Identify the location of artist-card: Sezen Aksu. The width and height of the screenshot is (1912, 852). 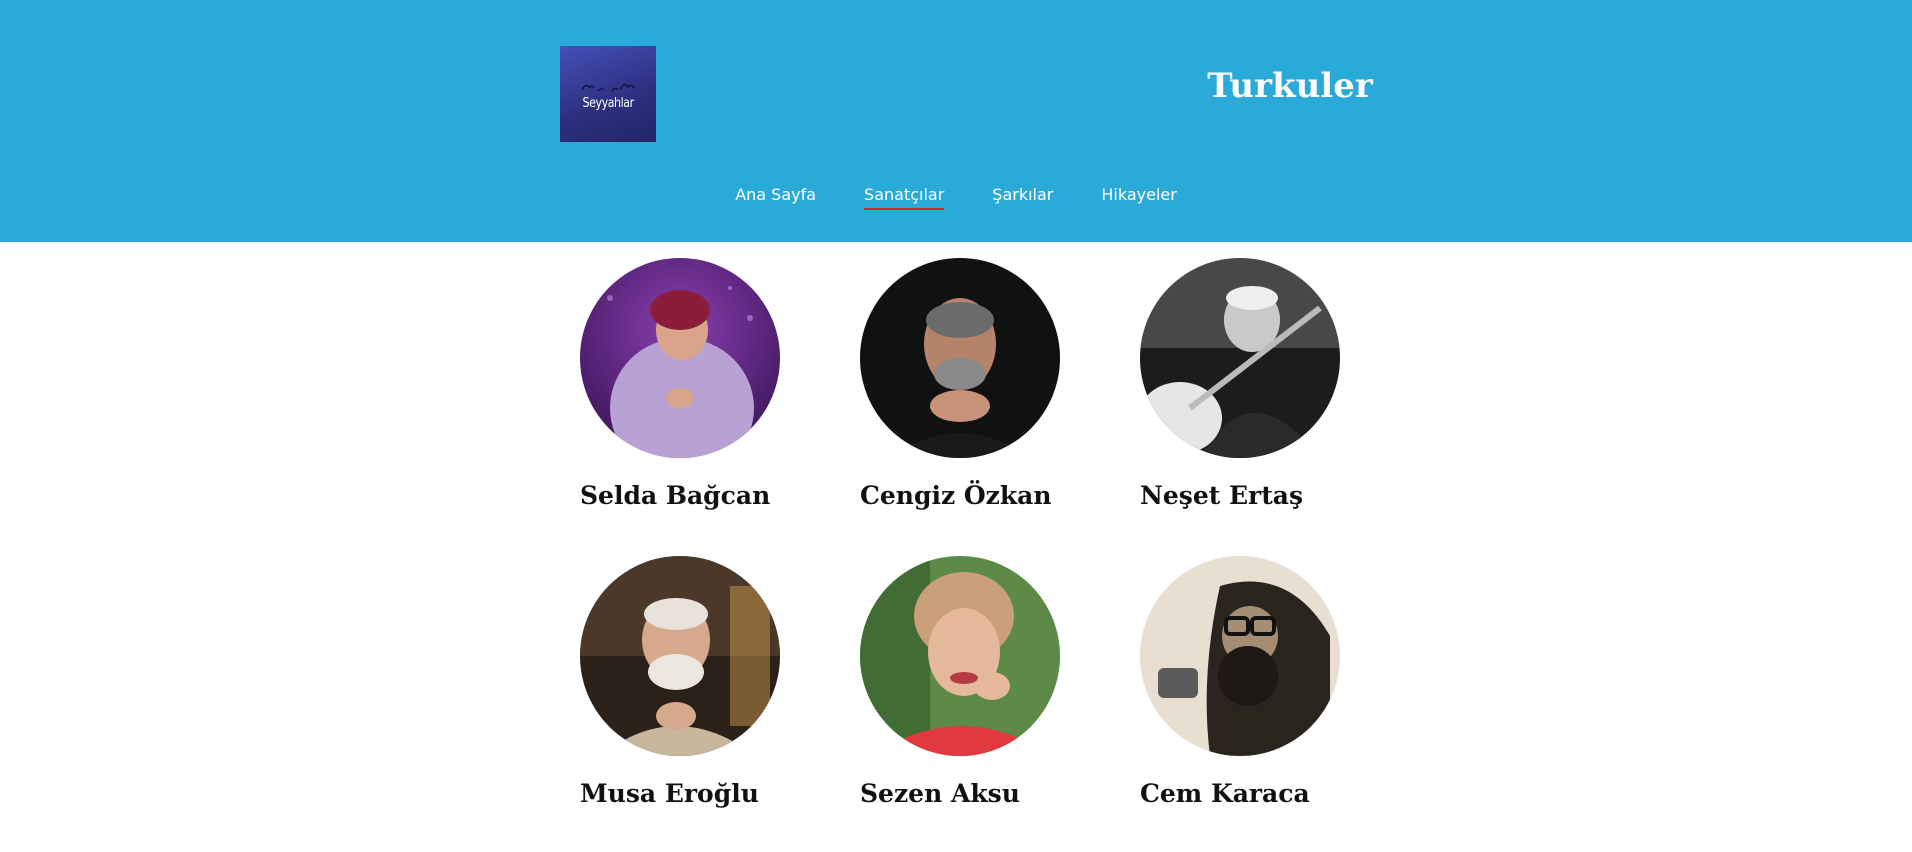
(1000, 683).